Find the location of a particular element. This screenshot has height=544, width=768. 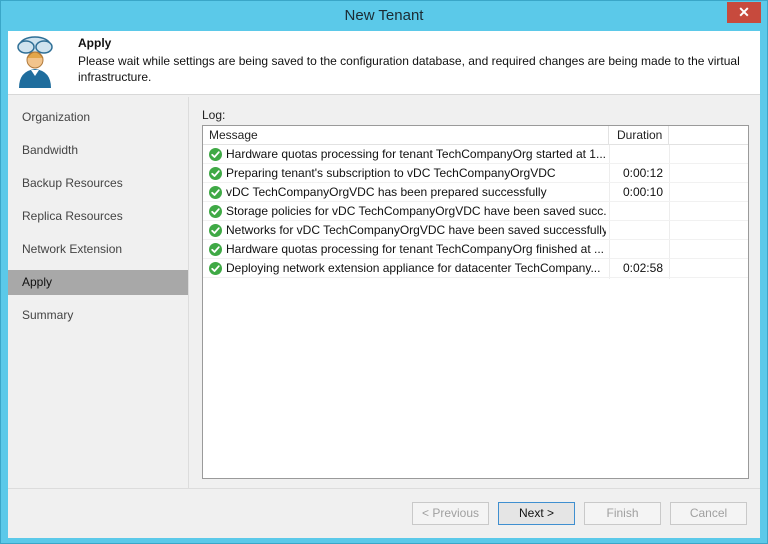

sidebar-item-summary: Summary is located at coordinates (98, 315).